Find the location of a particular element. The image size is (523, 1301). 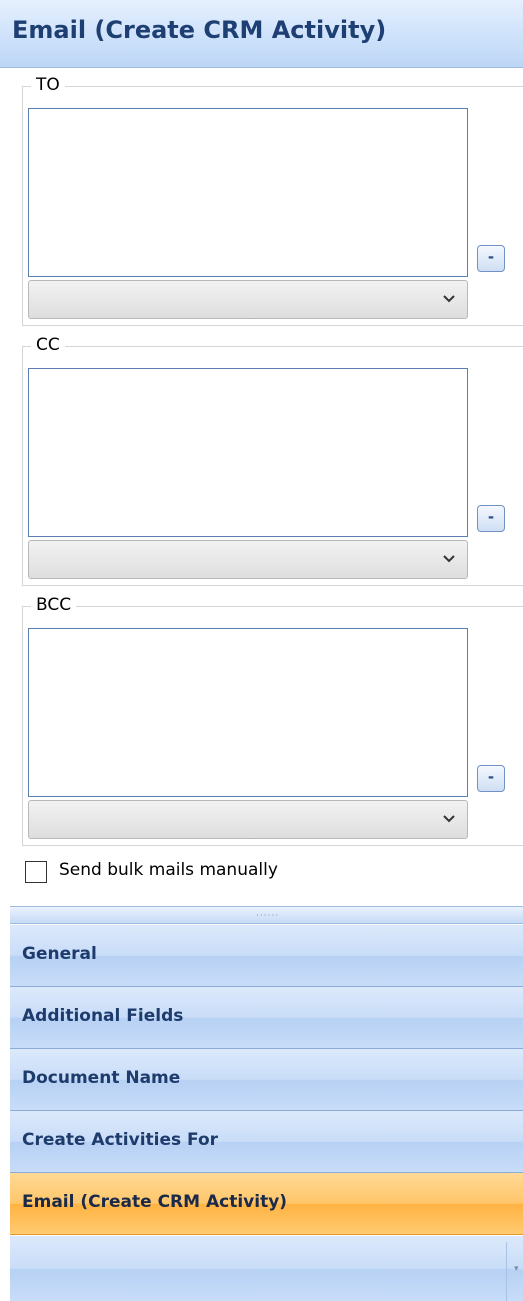

cc-legend: CC is located at coordinates (48, 345).